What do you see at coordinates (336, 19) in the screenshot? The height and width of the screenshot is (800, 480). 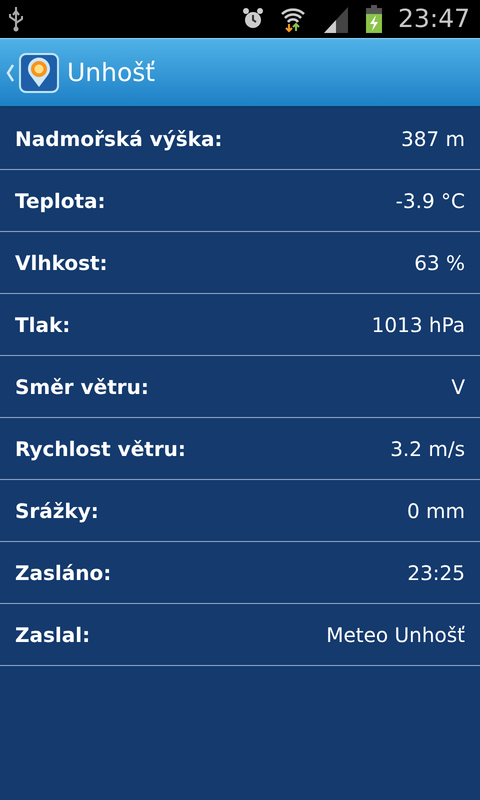 I see `signal-icon` at bounding box center [336, 19].